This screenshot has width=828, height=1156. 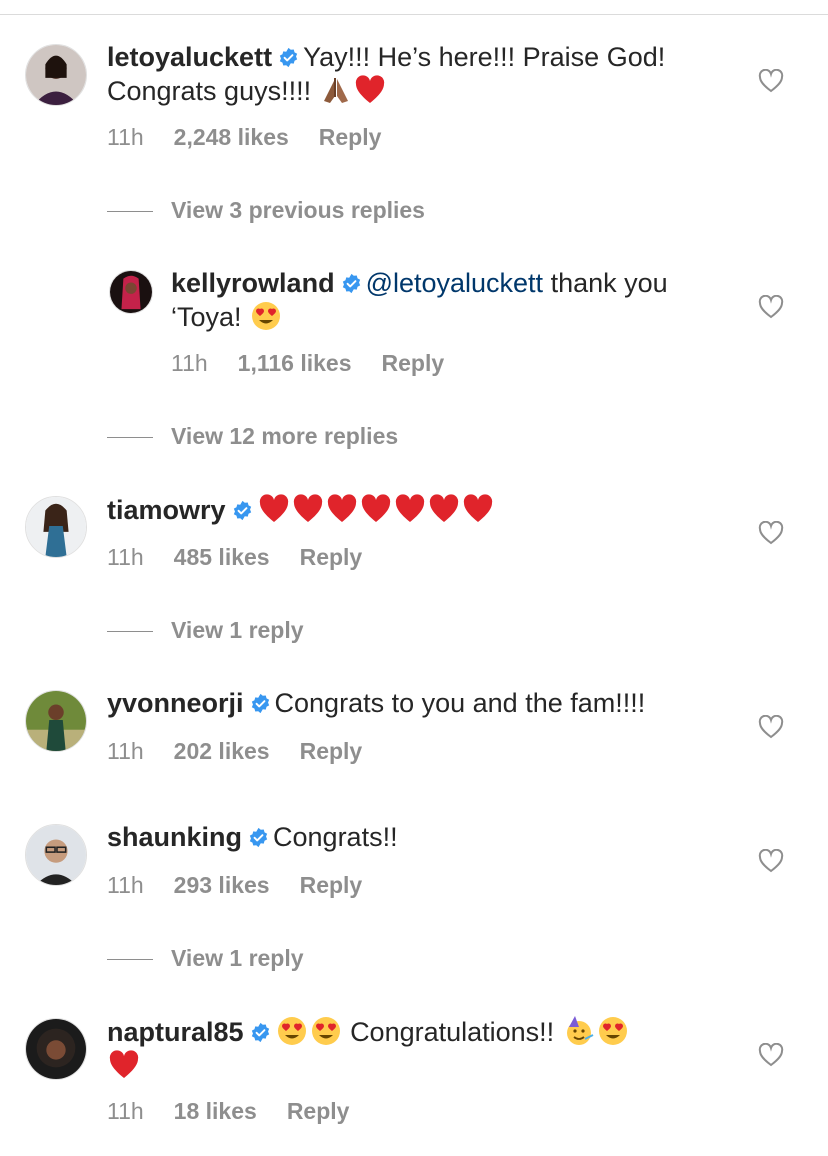 I want to click on comment-meta: 11h 202 likes Reply, so click(x=249, y=751).